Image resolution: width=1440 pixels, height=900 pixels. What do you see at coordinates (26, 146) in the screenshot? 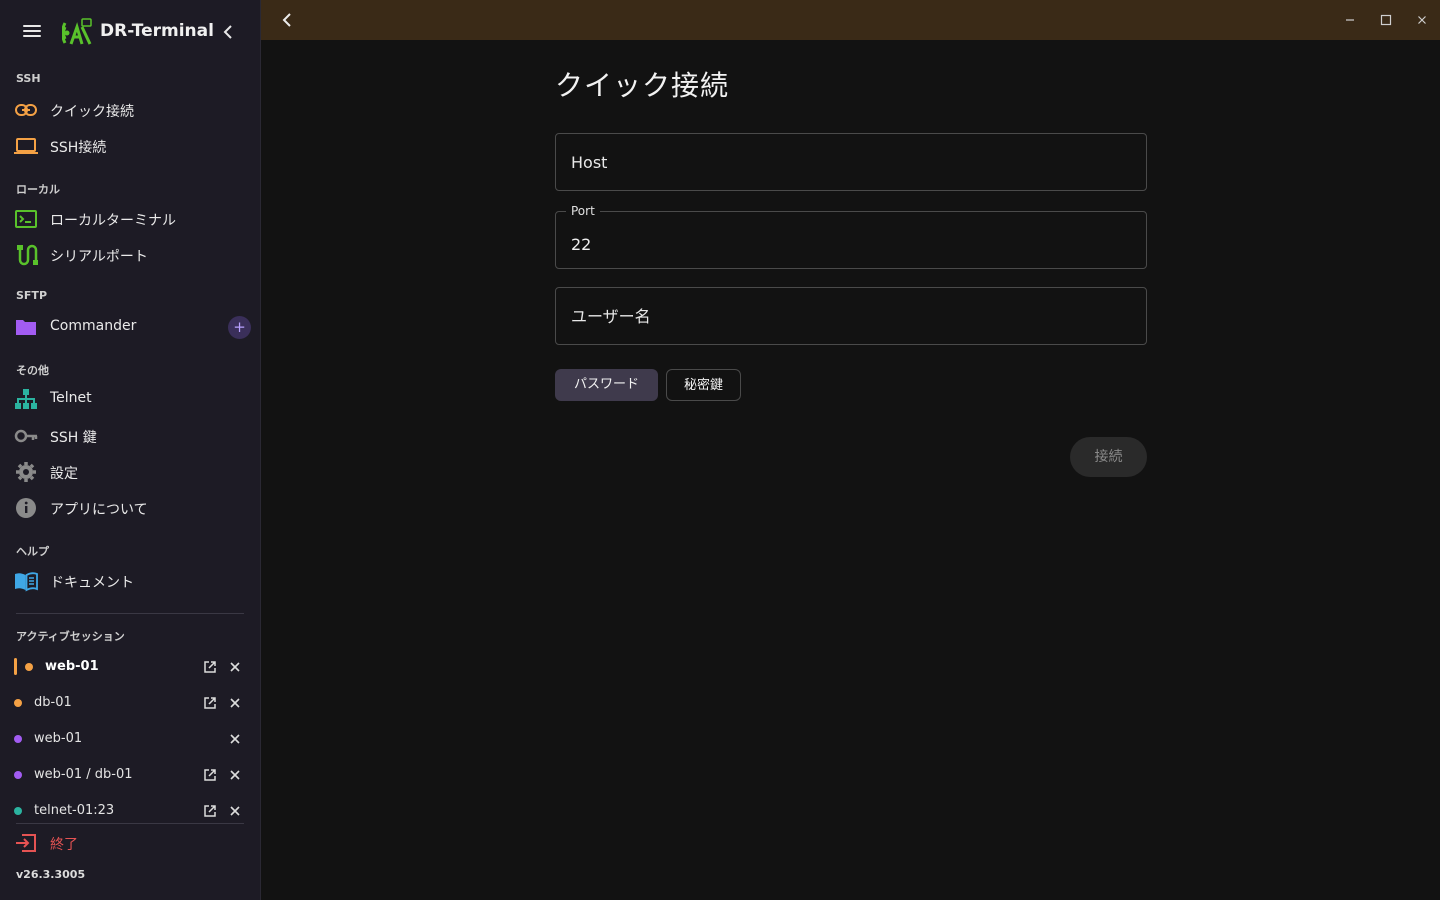
I see `laptop-icon` at bounding box center [26, 146].